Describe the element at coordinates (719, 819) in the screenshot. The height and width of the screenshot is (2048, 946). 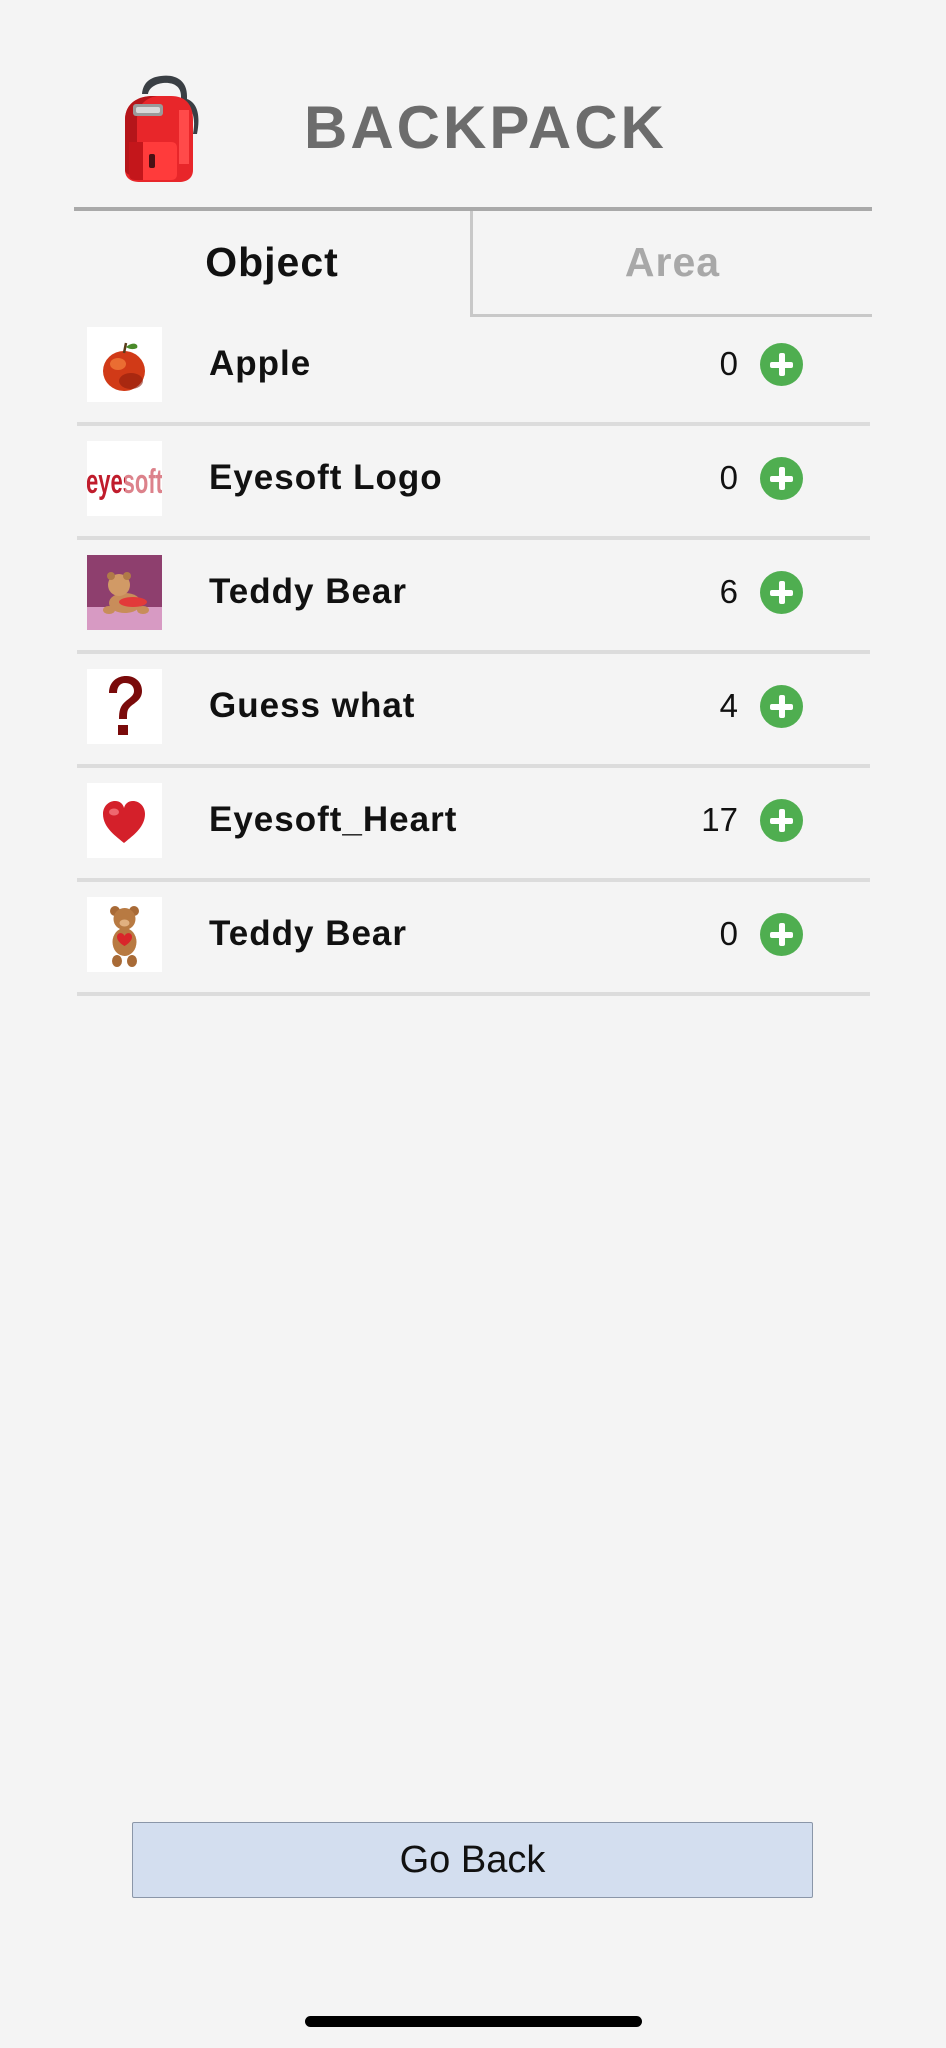
I see `item-count: 17` at that location.